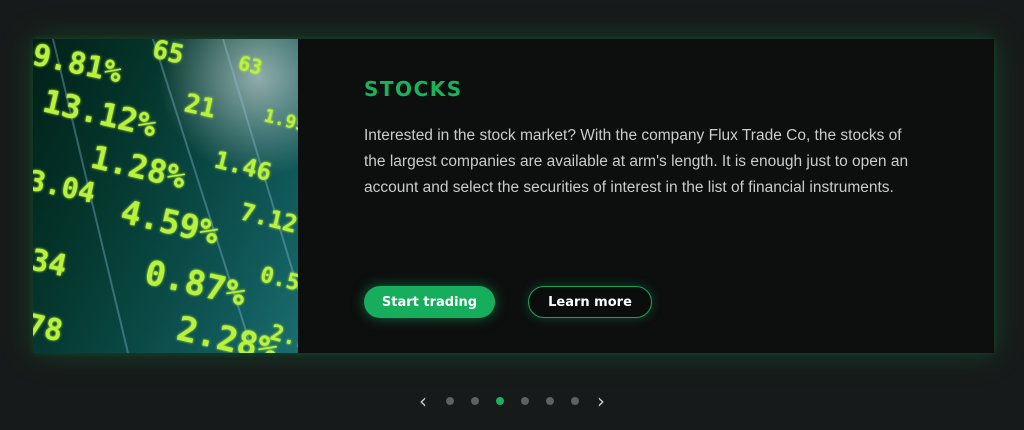 The image size is (1024, 430). What do you see at coordinates (51, 264) in the screenshot?
I see `ticker-figure: 34` at bounding box center [51, 264].